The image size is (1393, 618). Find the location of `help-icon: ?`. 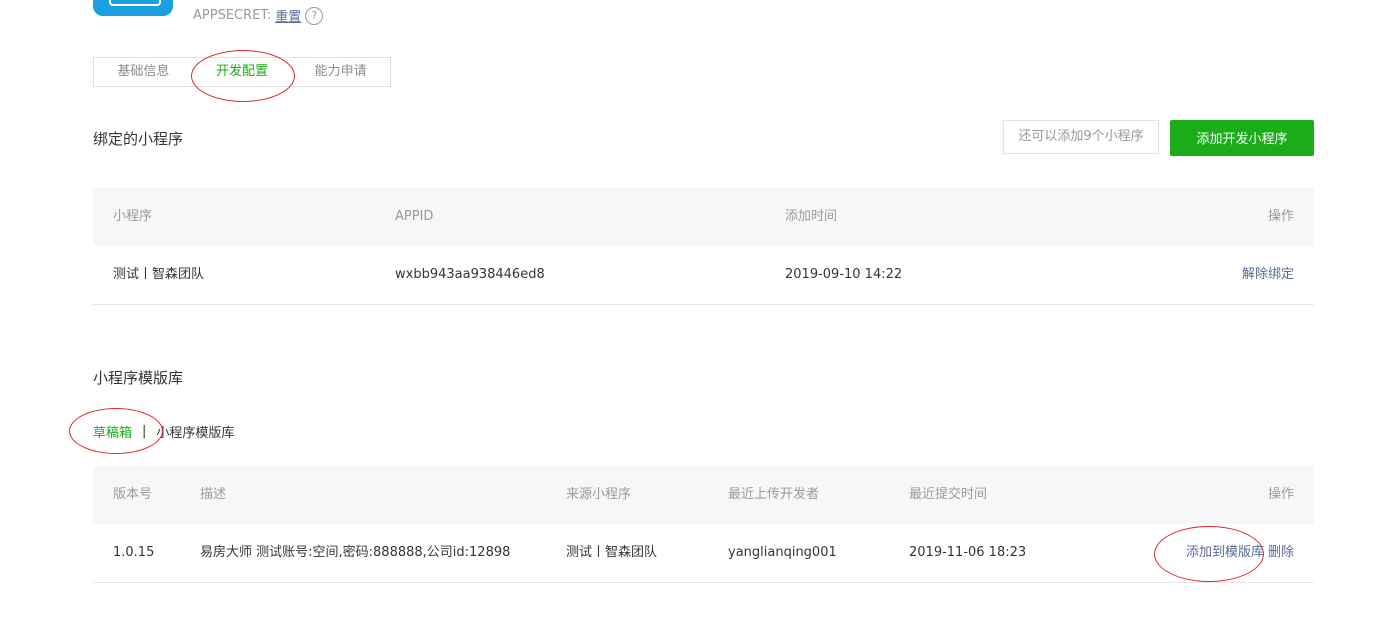

help-icon: ? is located at coordinates (314, 15).